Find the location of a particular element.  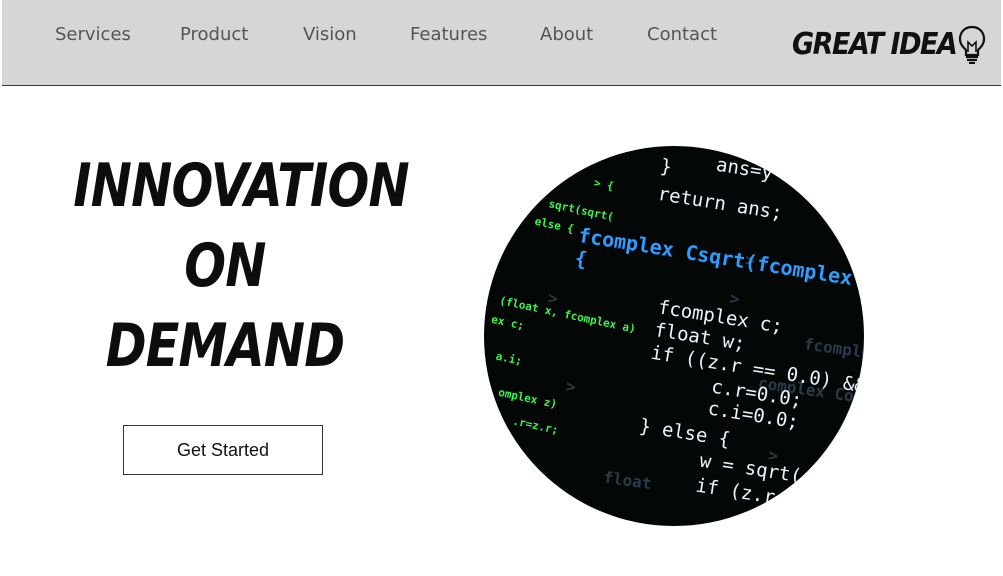

side-code-text: omplex z) is located at coordinates (527, 398).